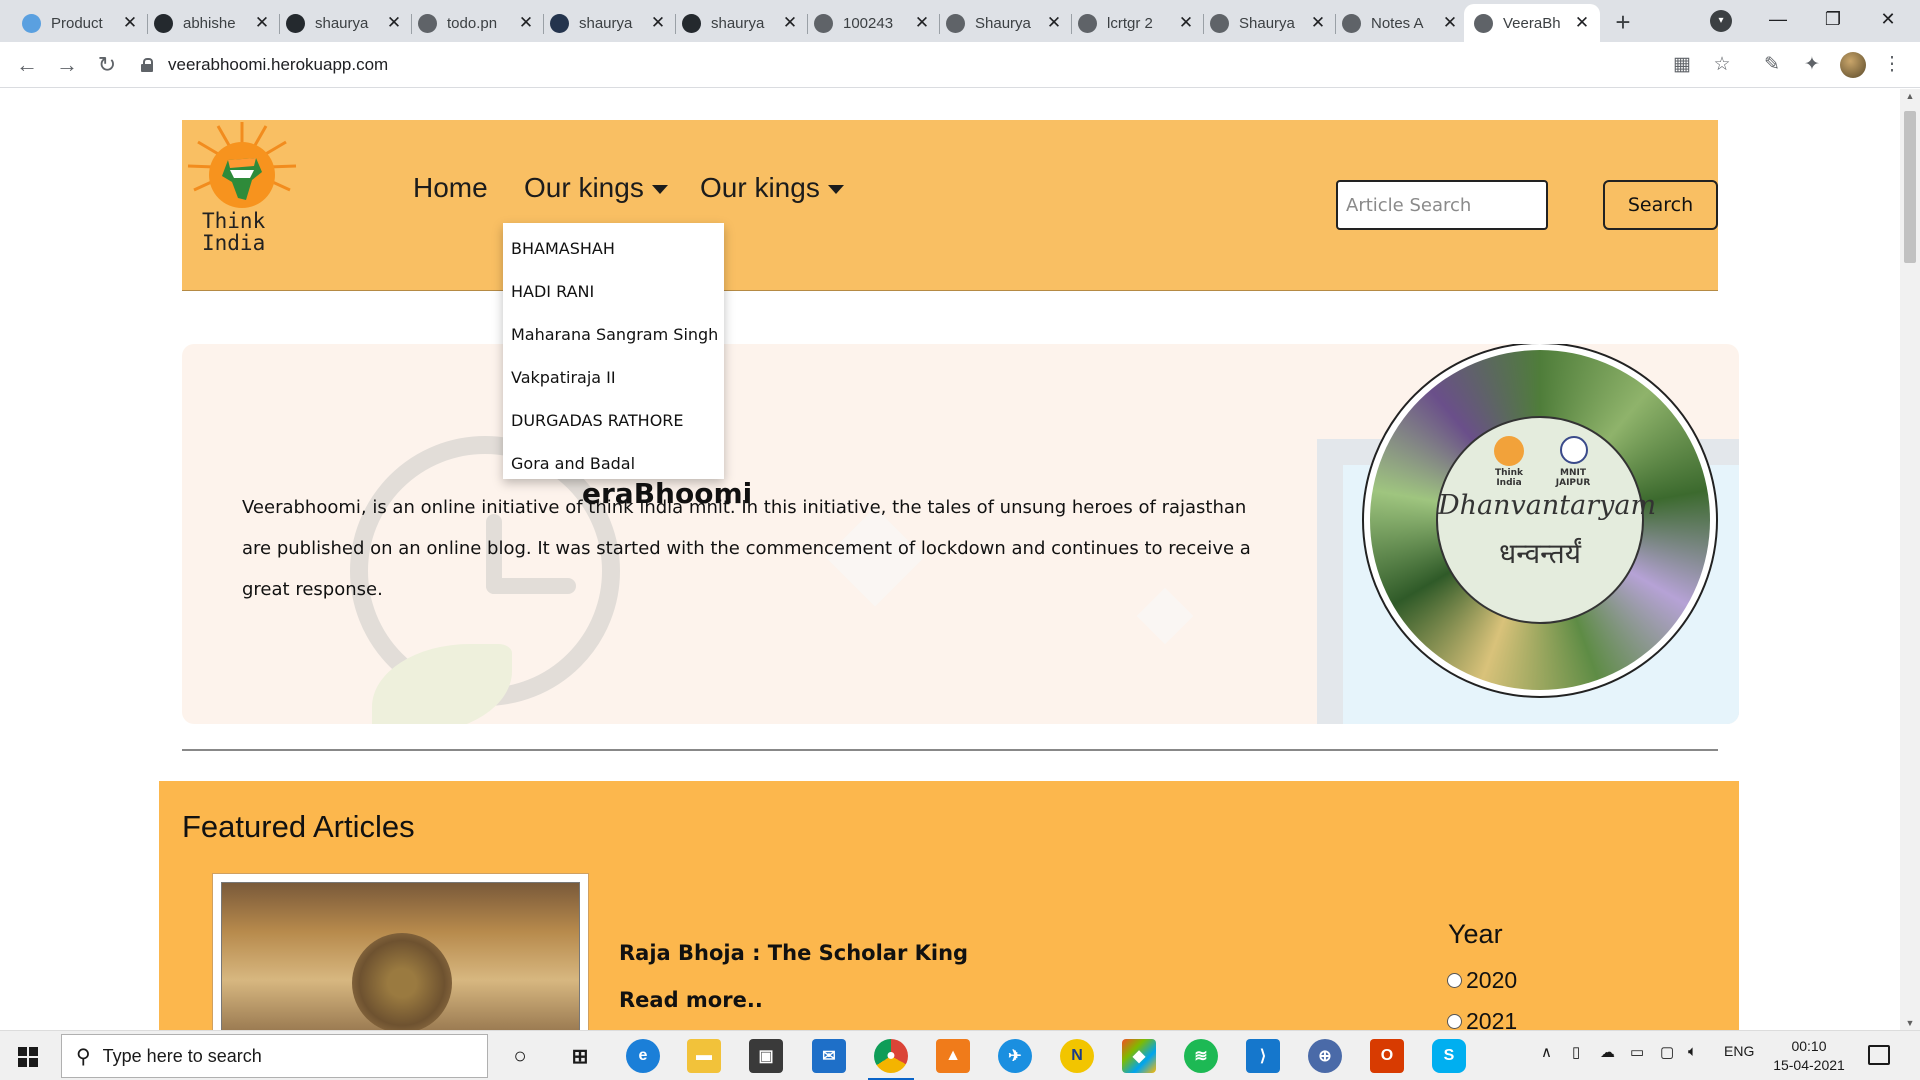 This screenshot has height=1080, width=1920. Describe the element at coordinates (1263, 1056) in the screenshot. I see `vscode-icon: ⟩` at that location.